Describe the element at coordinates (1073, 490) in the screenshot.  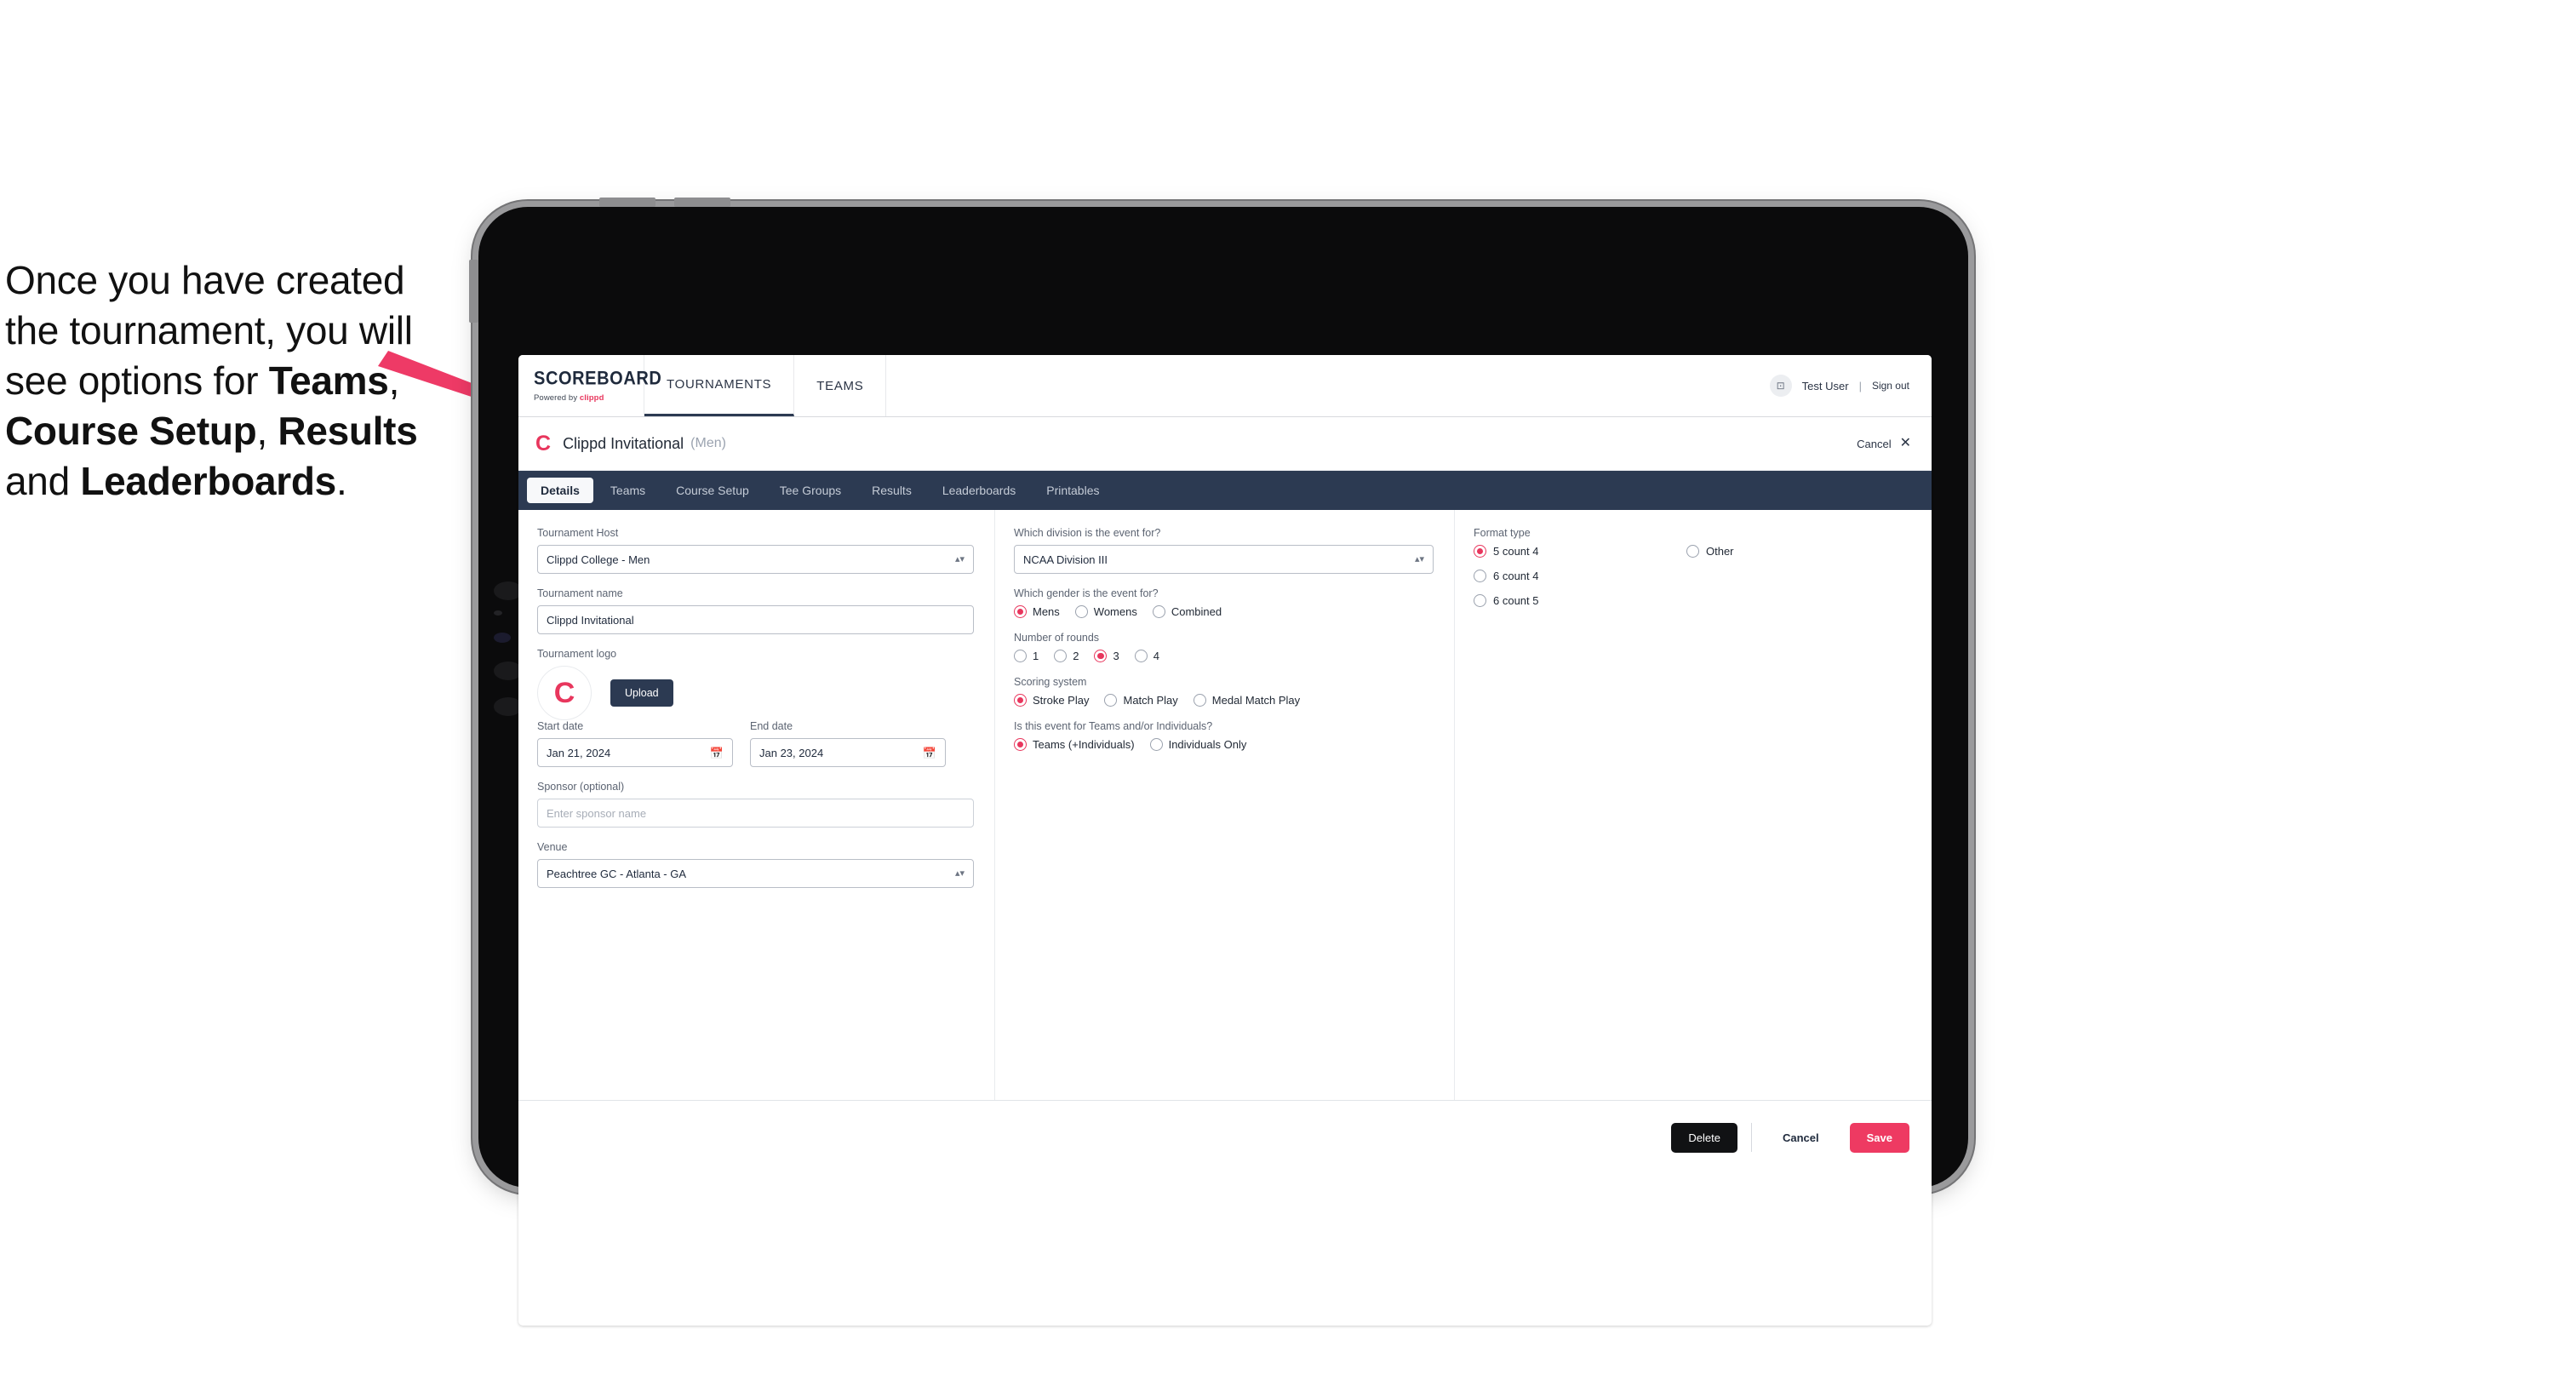
I see `tab-printables: Printables` at that location.